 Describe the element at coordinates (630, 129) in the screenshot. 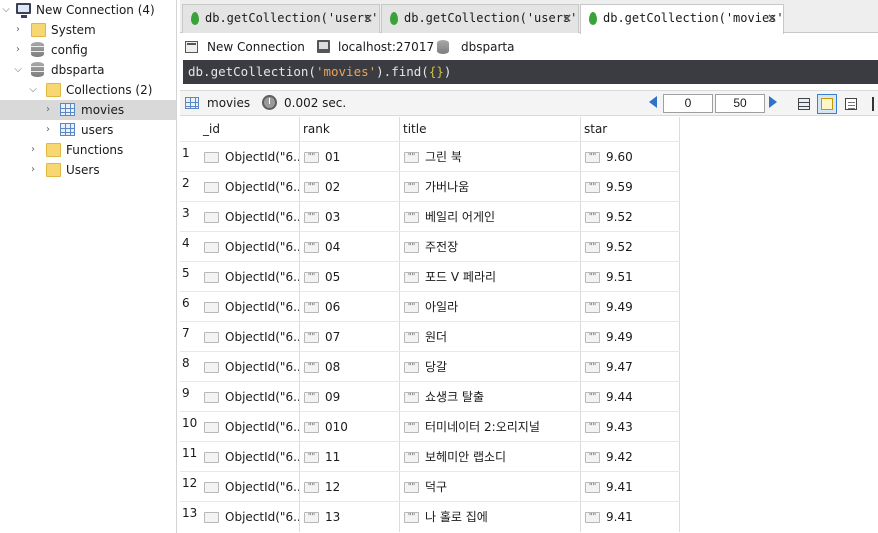

I see `column-header-star: star` at that location.